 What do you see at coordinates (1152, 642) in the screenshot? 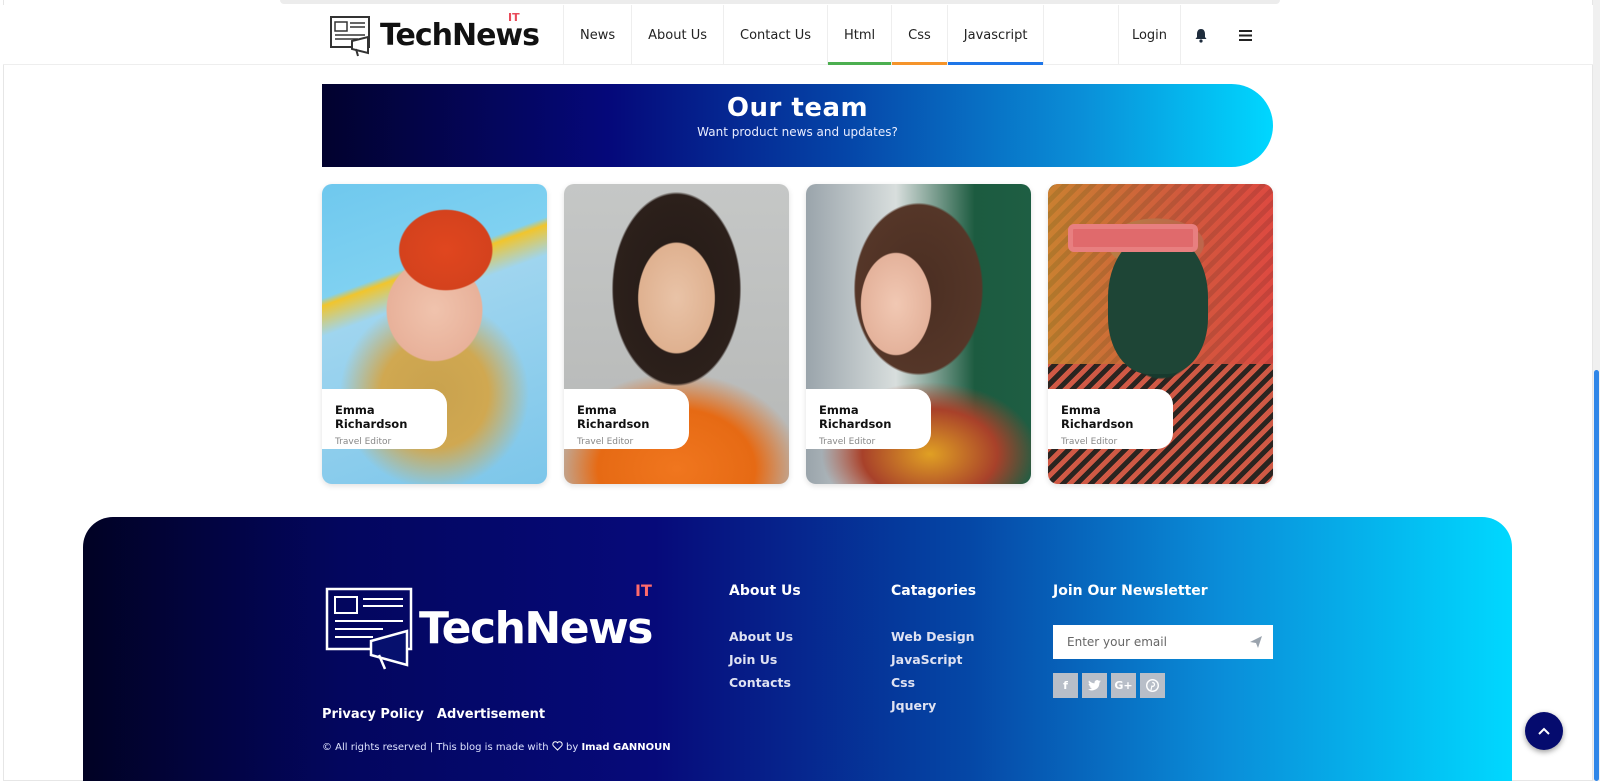
I see `newsletter-email-input` at bounding box center [1152, 642].